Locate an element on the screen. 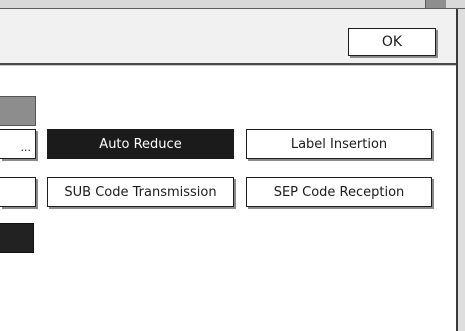 Image resolution: width=465 pixels, height=331 pixels. right-frame-edge is located at coordinates (461, 170).